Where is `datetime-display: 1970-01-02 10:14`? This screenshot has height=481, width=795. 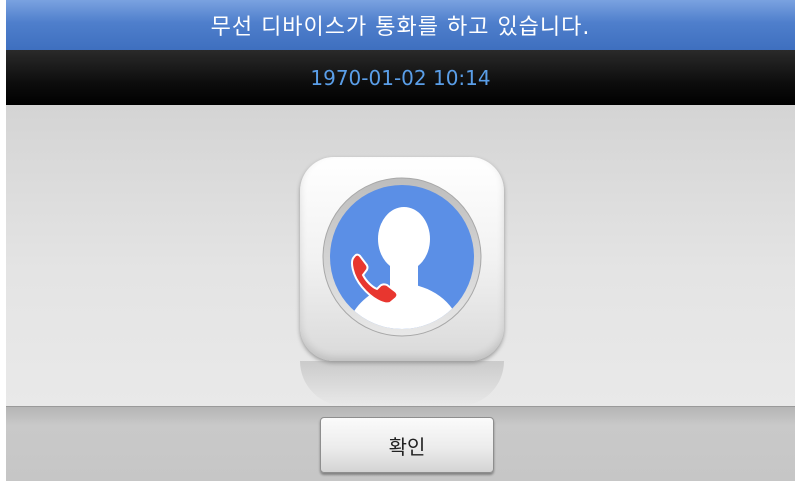
datetime-display: 1970-01-02 10:14 is located at coordinates (400, 77).